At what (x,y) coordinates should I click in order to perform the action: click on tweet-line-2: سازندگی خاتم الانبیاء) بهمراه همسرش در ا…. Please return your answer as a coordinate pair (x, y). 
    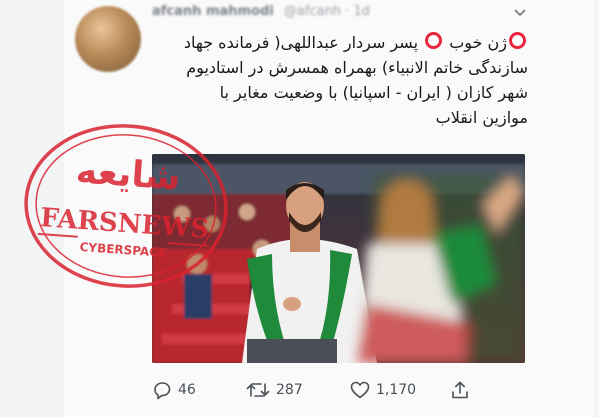
    Looking at the image, I should click on (357, 67).